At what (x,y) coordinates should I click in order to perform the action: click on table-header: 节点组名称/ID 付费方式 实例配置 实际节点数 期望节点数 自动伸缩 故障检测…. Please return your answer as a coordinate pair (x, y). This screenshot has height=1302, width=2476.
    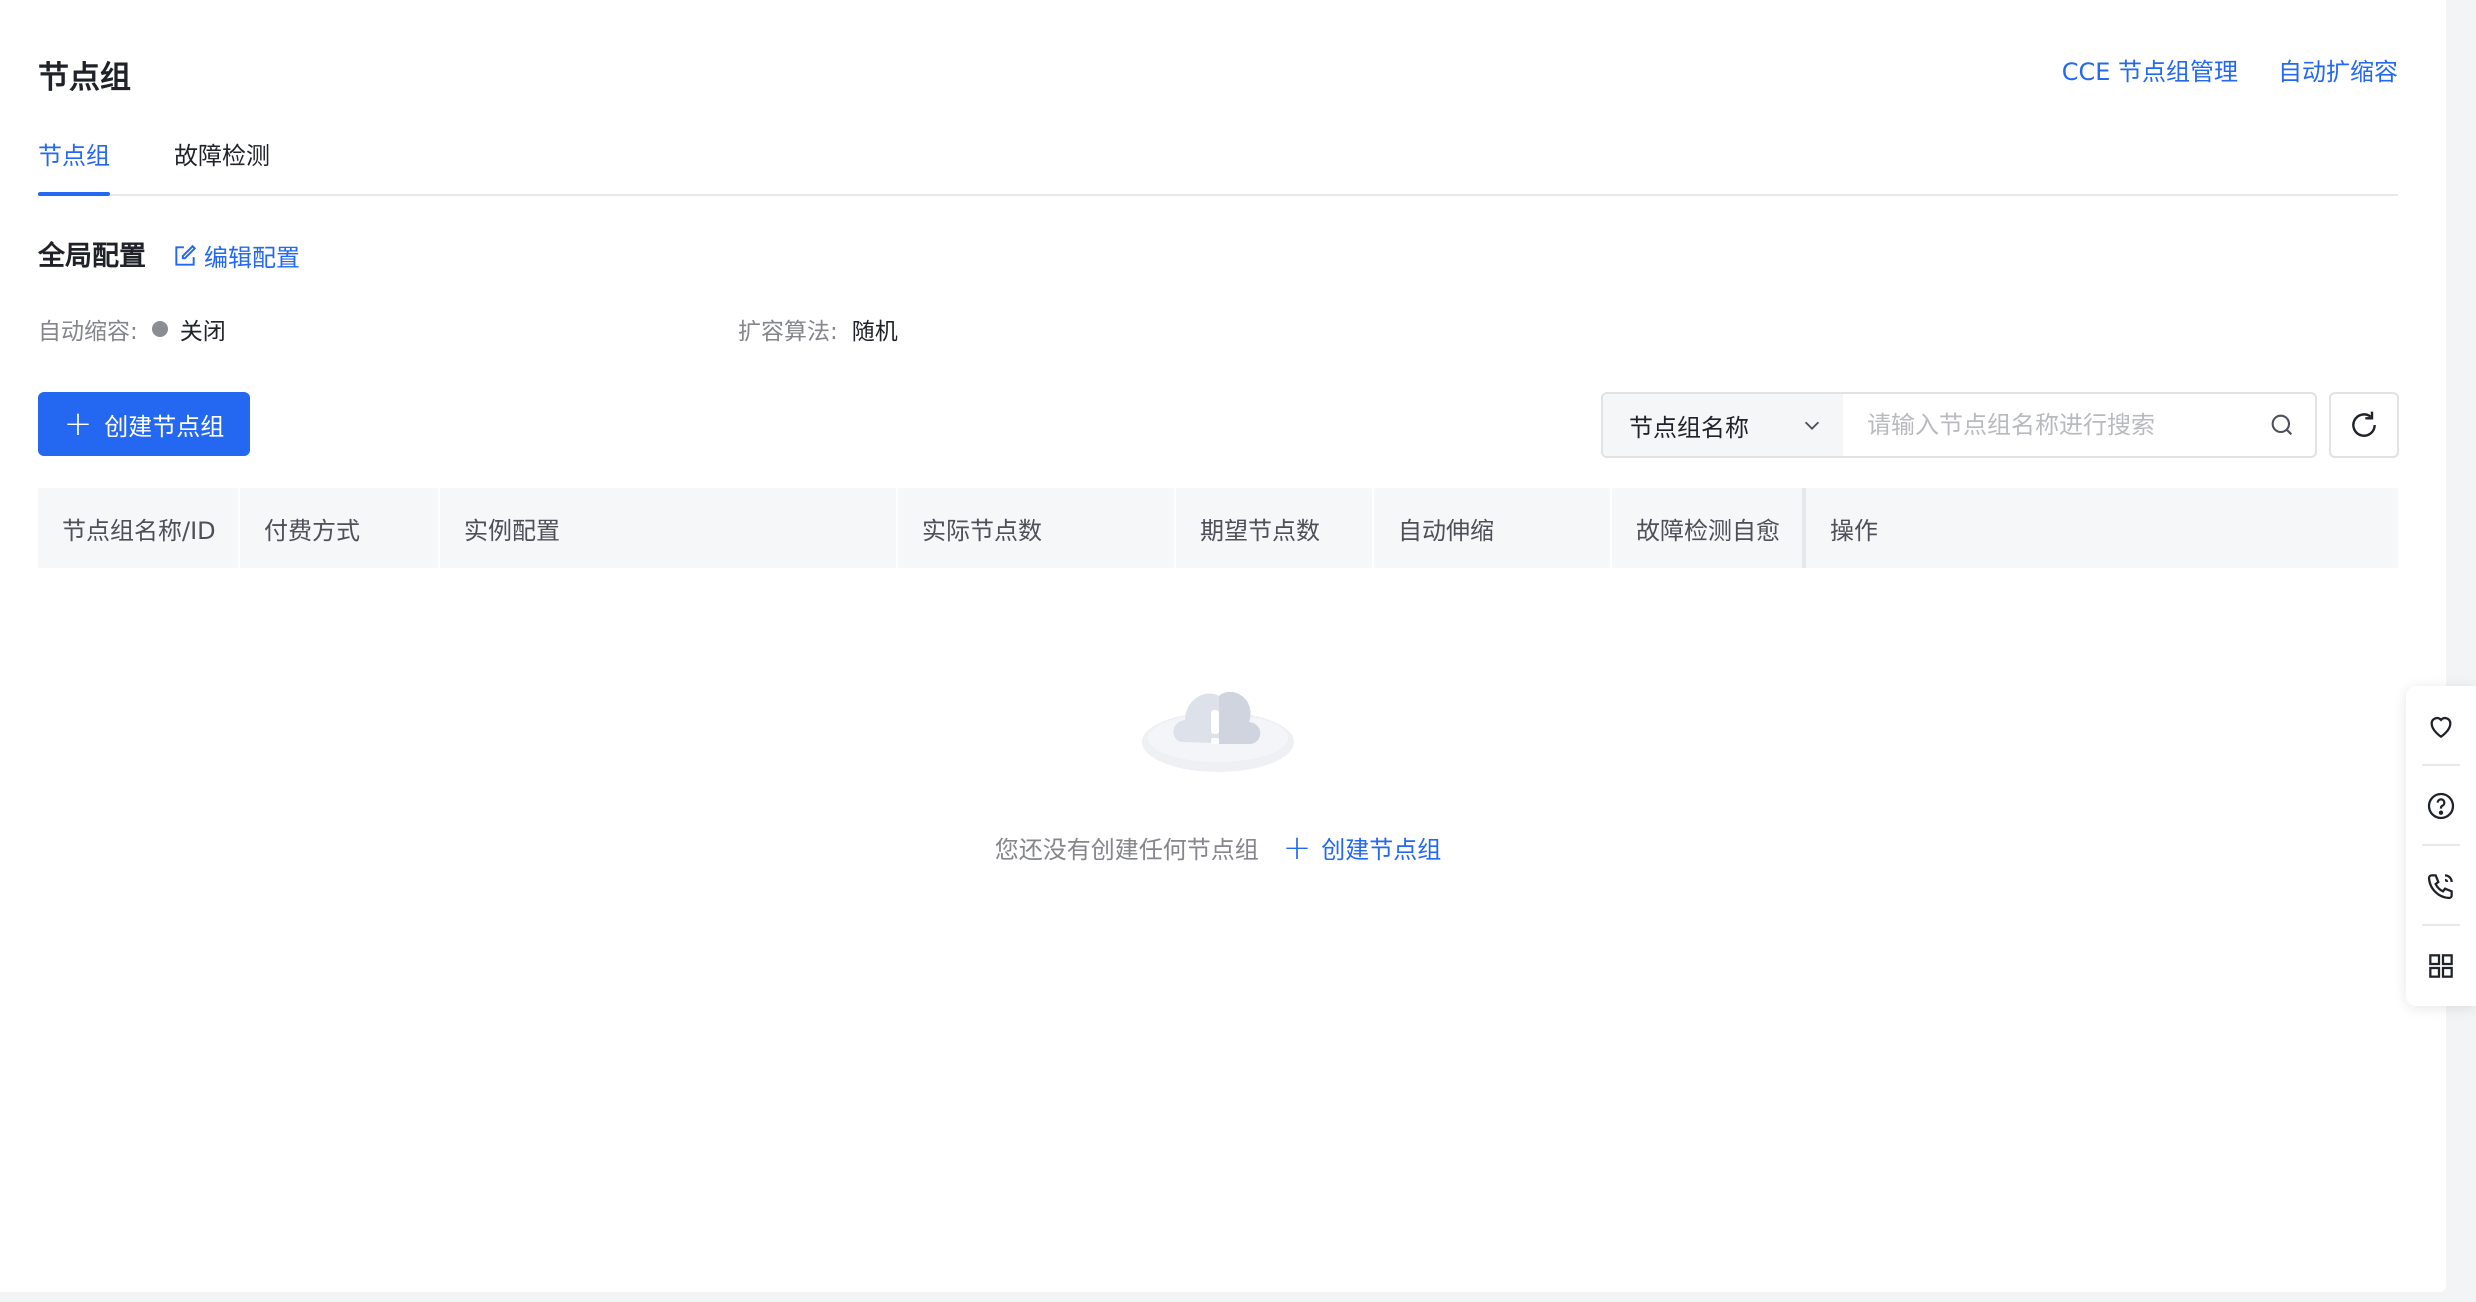
    Looking at the image, I should click on (1218, 528).